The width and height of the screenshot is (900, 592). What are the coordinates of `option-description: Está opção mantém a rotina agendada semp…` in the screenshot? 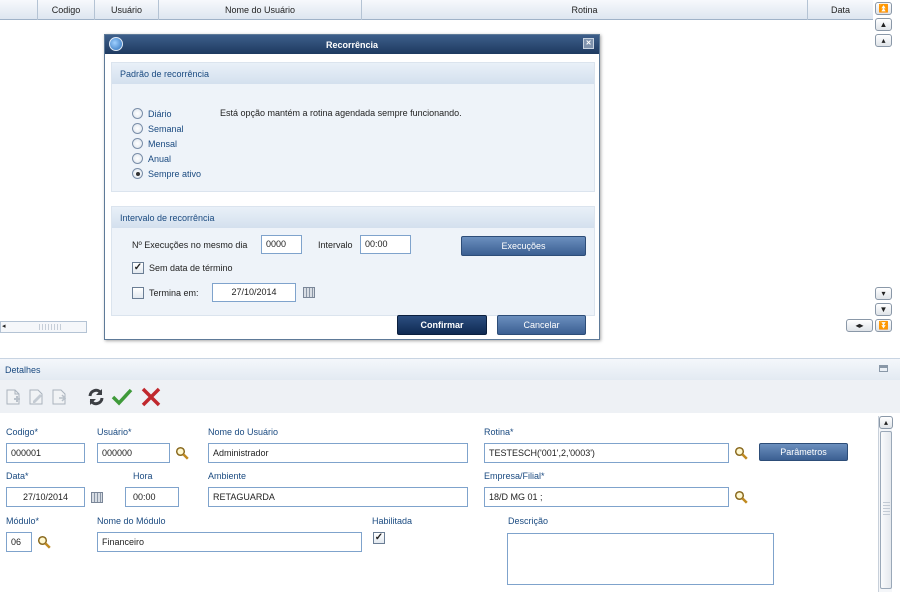 It's located at (341, 113).